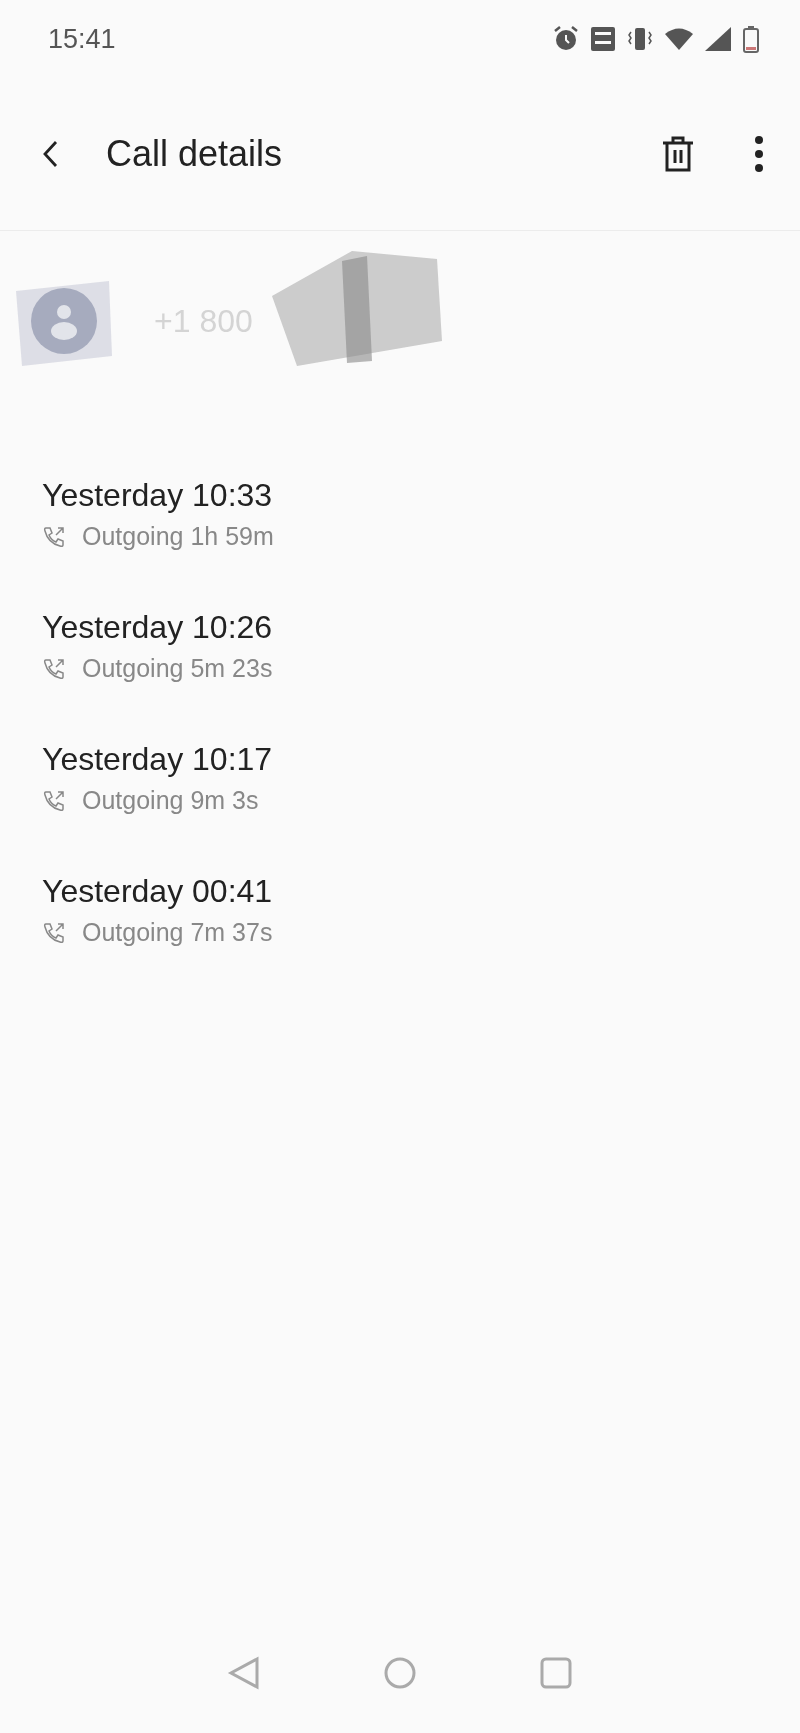 The height and width of the screenshot is (1733, 800). What do you see at coordinates (158, 627) in the screenshot?
I see `call-time: Yesterday 10:26` at bounding box center [158, 627].